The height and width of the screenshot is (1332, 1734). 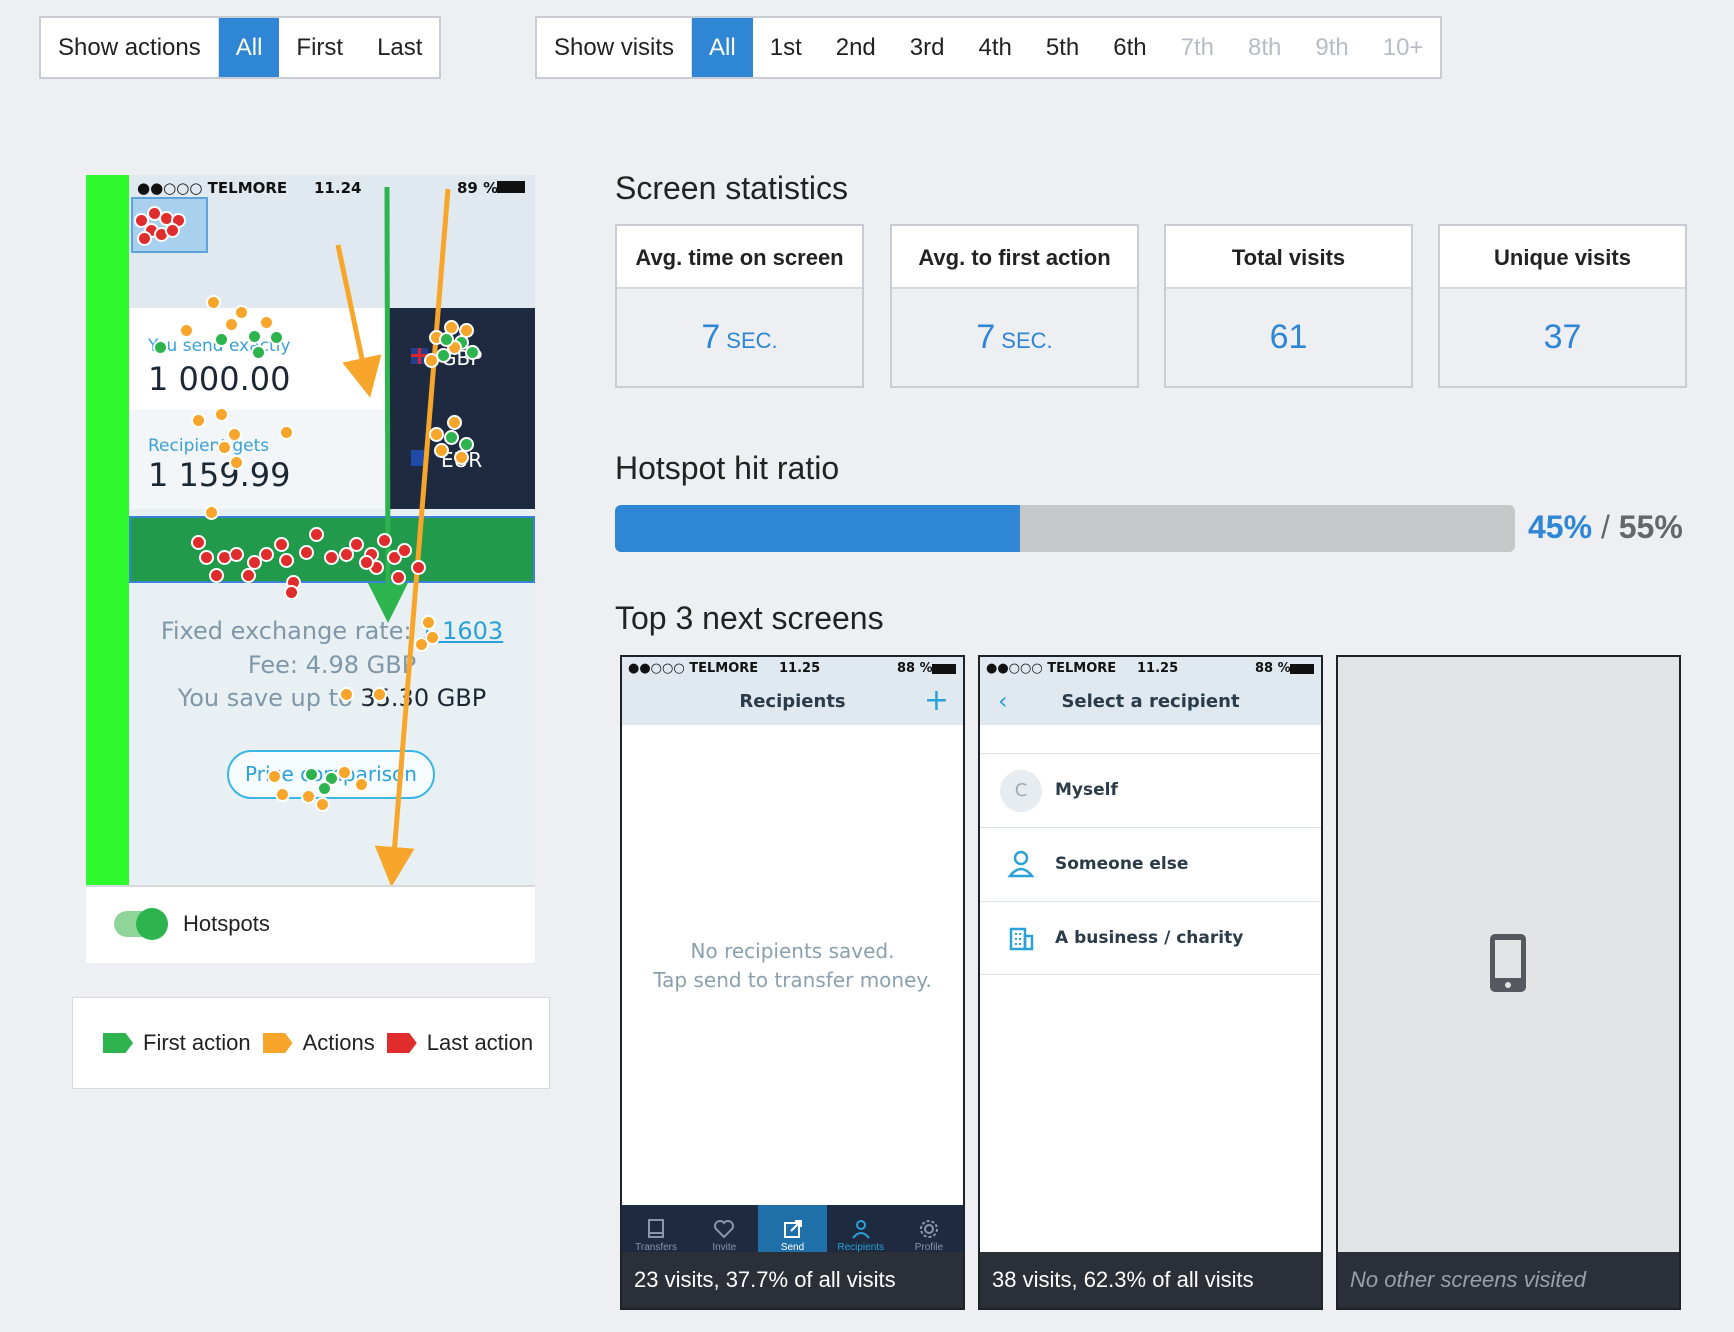 What do you see at coordinates (856, 47) in the screenshot?
I see `visits-filter-2nd: 2nd` at bounding box center [856, 47].